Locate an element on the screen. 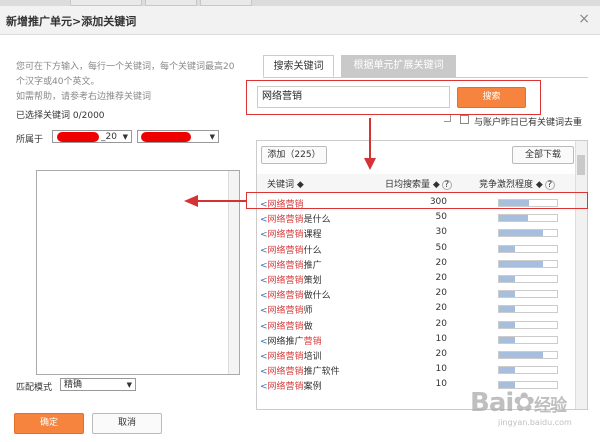 The height and width of the screenshot is (442, 600). left-arrow-head is located at coordinates (191, 201).